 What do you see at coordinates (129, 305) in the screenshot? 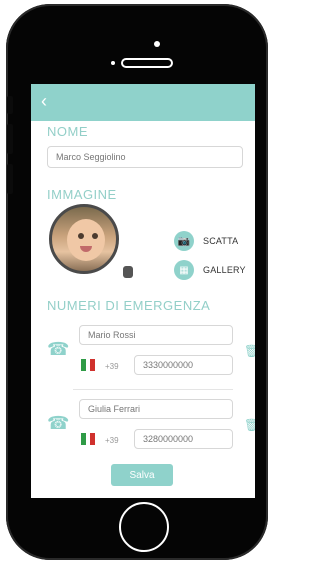
I see `section-emergency-title: NUMERI DI EMERGENZA` at bounding box center [129, 305].